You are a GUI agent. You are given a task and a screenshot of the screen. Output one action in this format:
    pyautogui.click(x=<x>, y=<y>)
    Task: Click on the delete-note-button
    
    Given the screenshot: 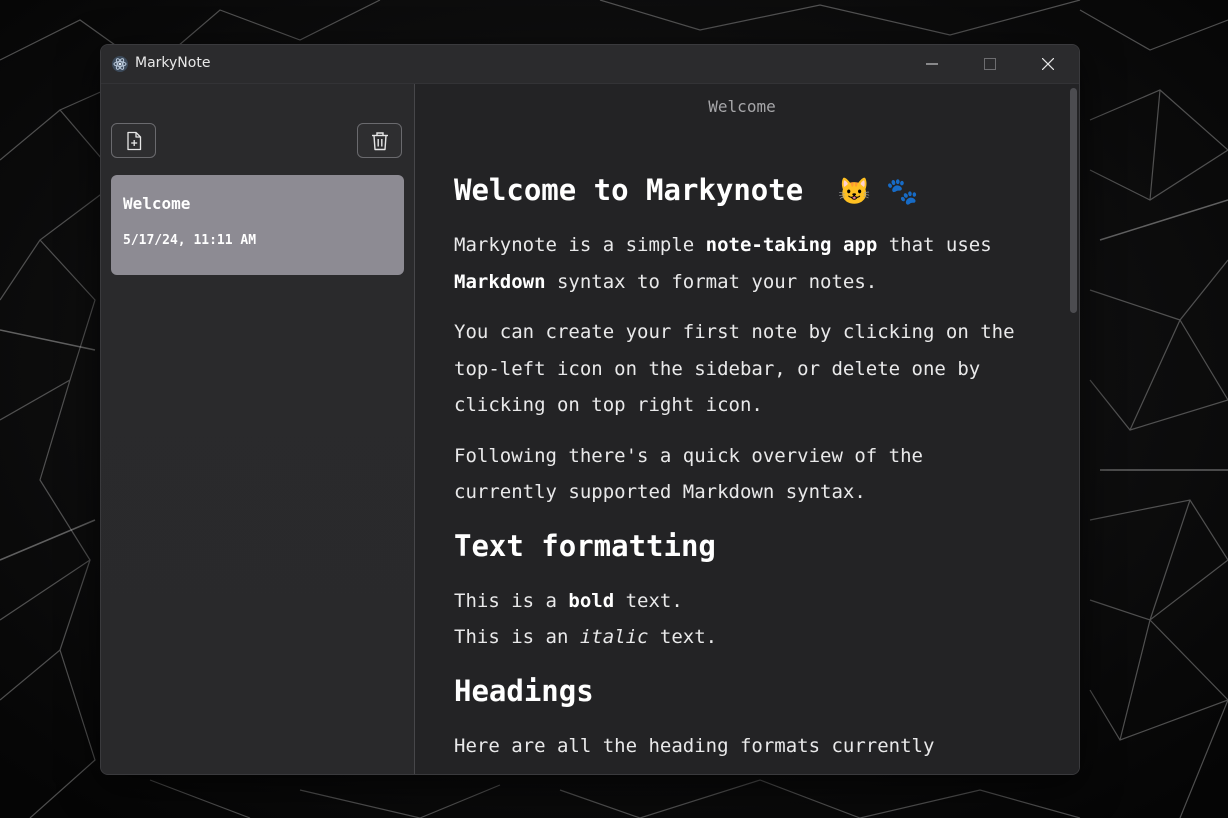 What is the action you would take?
    pyautogui.click(x=379, y=140)
    